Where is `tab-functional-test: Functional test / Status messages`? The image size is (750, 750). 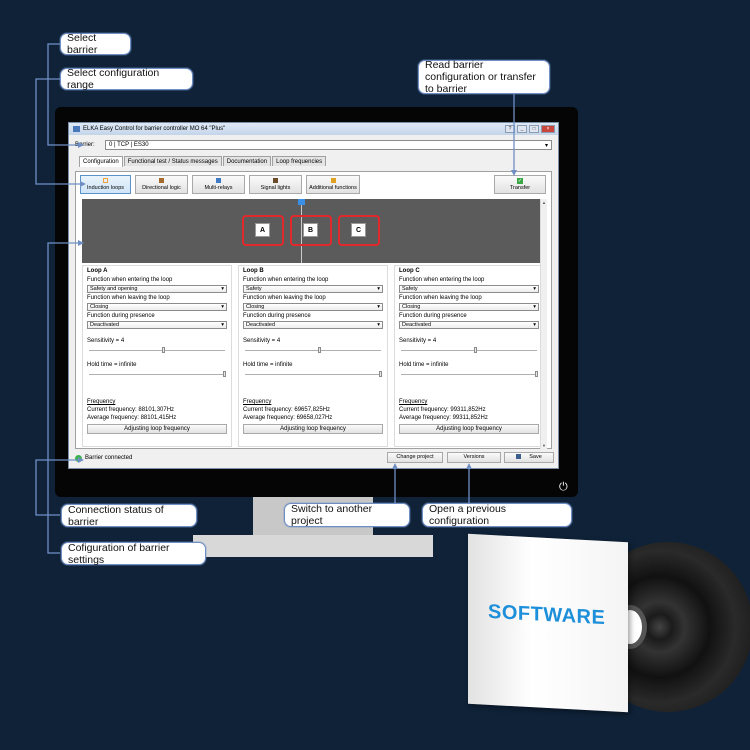
tab-functional-test: Functional test / Status messages is located at coordinates (172, 161).